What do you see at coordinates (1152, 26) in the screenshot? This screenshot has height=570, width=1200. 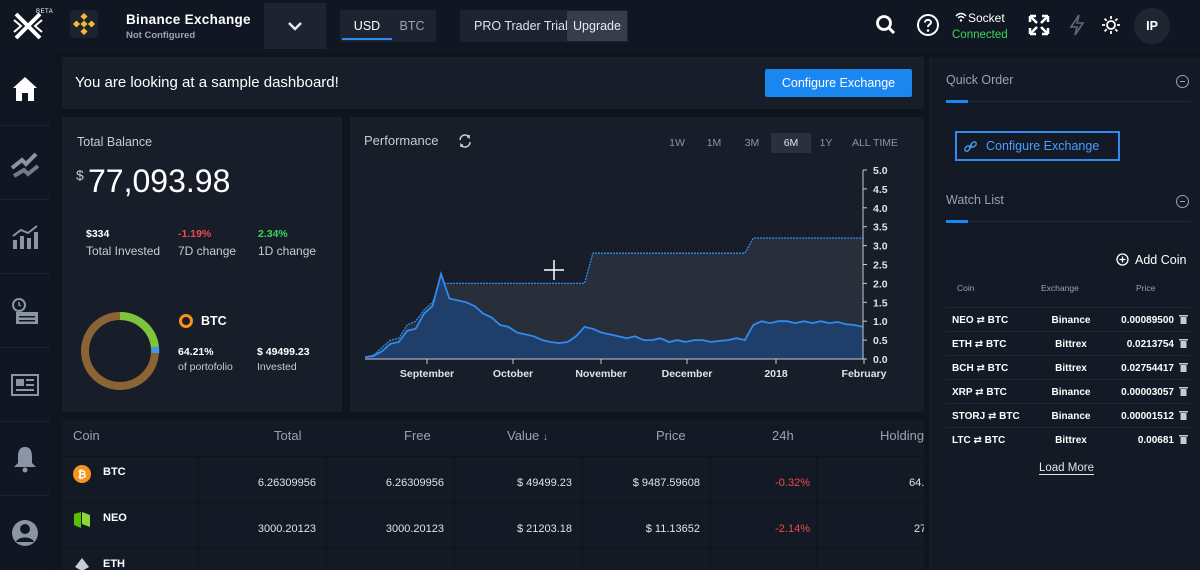 I see `user-avatar: IP` at bounding box center [1152, 26].